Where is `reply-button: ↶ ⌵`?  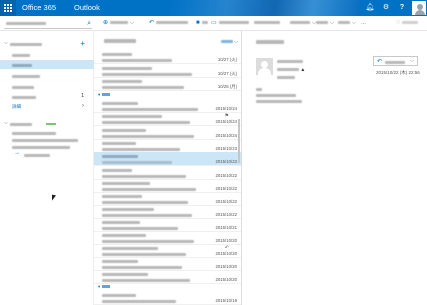 reply-button: ↶ ⌵ is located at coordinates (395, 61).